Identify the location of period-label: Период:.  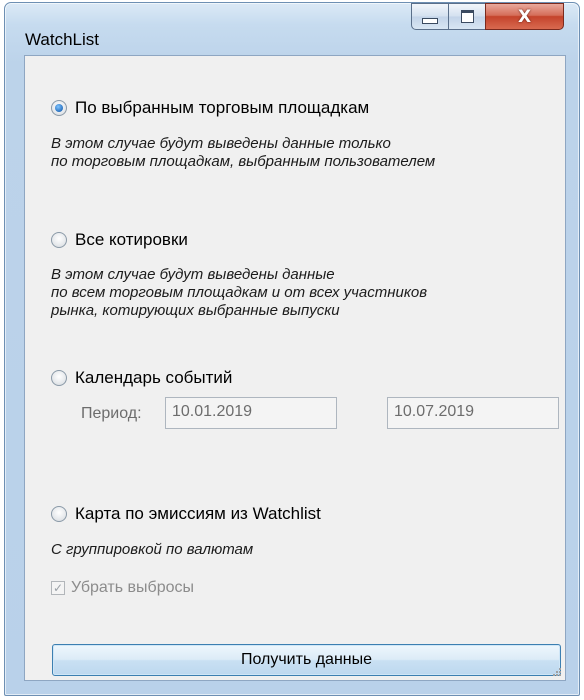
(111, 413).